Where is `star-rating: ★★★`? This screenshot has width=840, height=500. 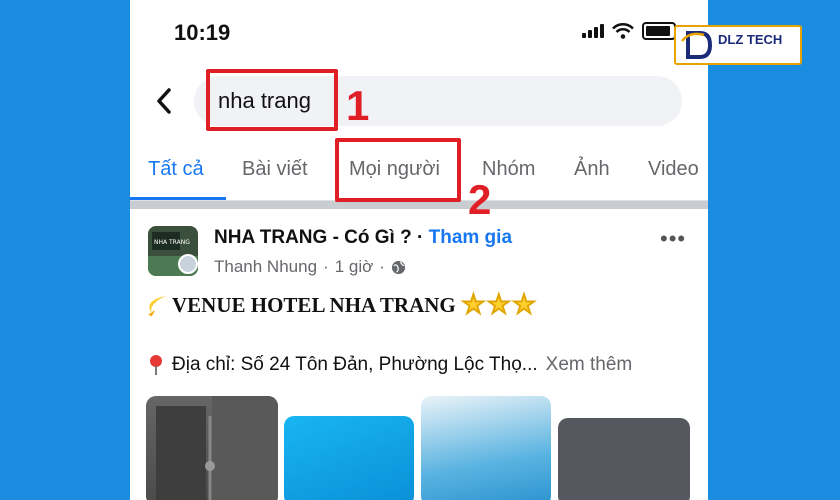 star-rating: ★★★ is located at coordinates (499, 305).